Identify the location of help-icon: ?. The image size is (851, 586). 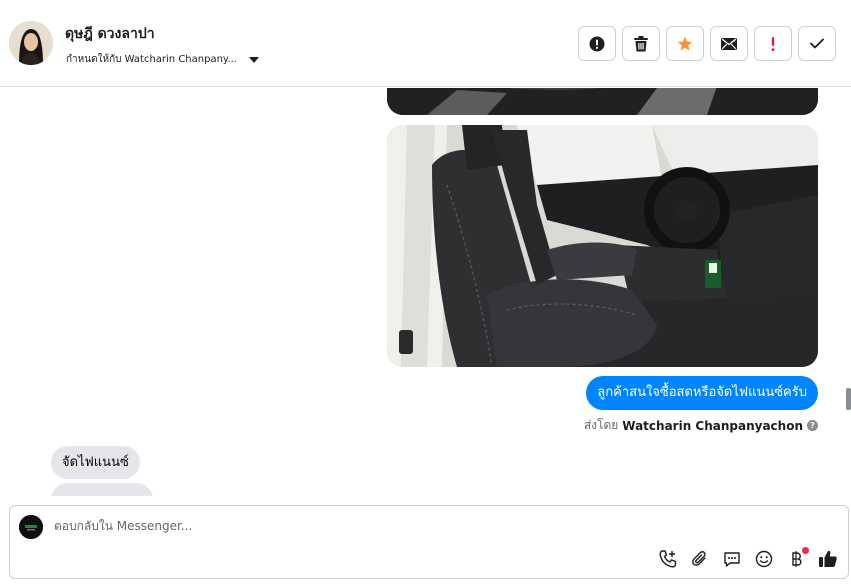
(812, 425).